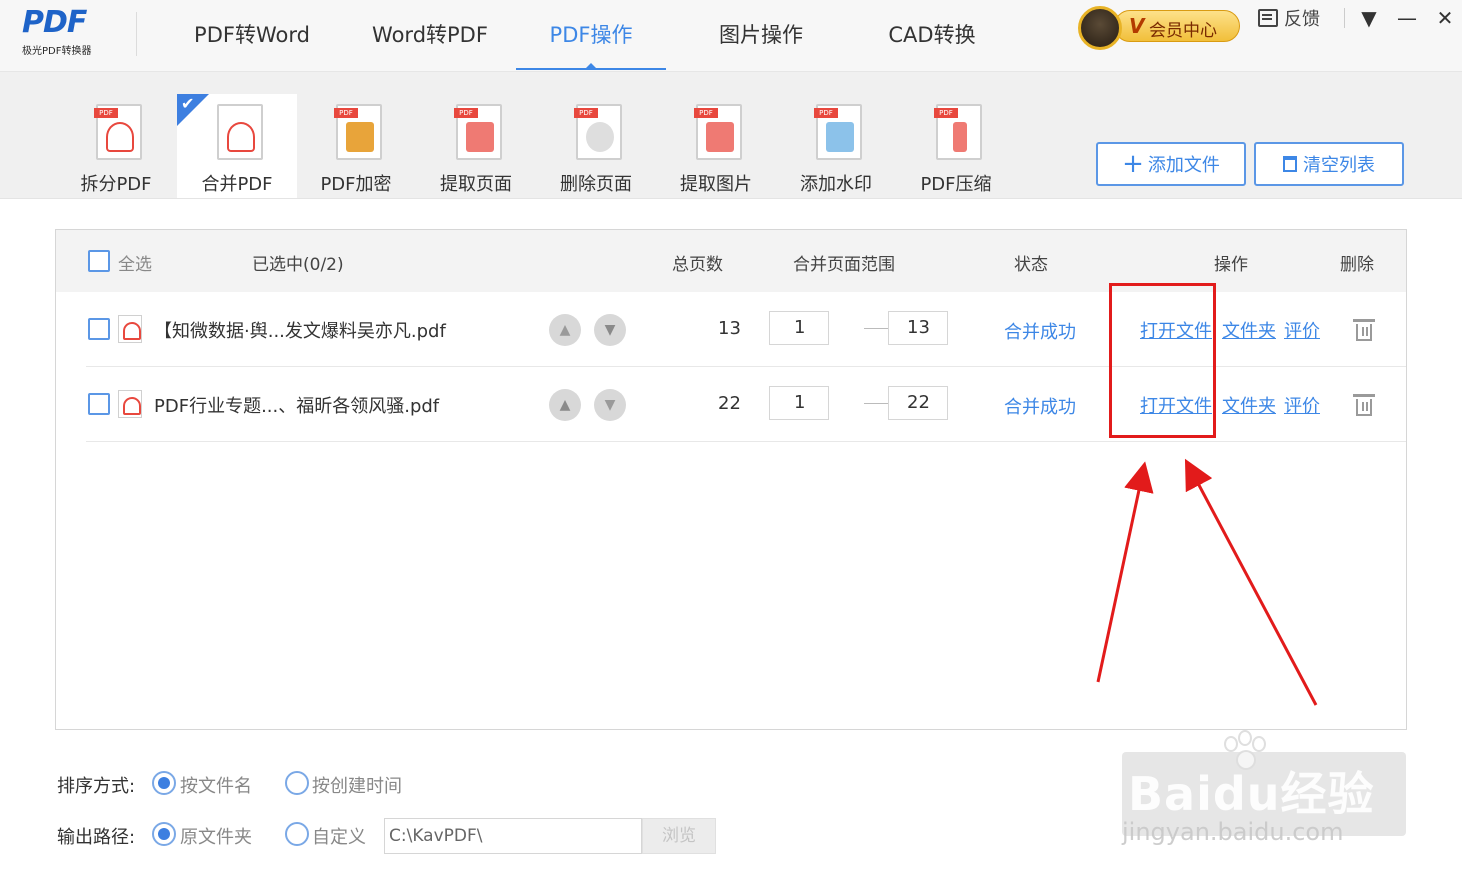 The image size is (1462, 884). What do you see at coordinates (1302, 19) in the screenshot?
I see `feedback-label: 反馈` at bounding box center [1302, 19].